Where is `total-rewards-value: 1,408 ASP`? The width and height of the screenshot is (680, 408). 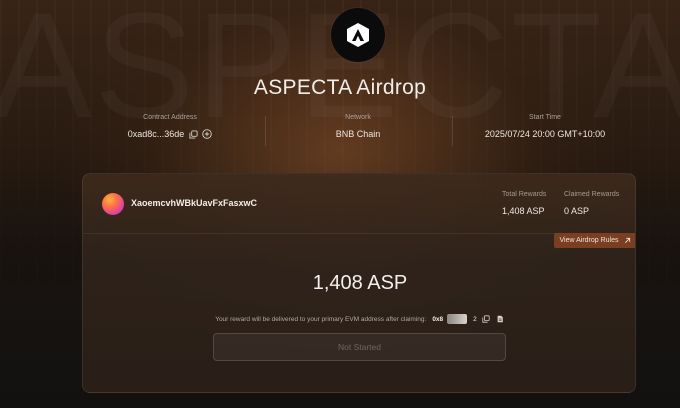 total-rewards-value: 1,408 ASP is located at coordinates (523, 211).